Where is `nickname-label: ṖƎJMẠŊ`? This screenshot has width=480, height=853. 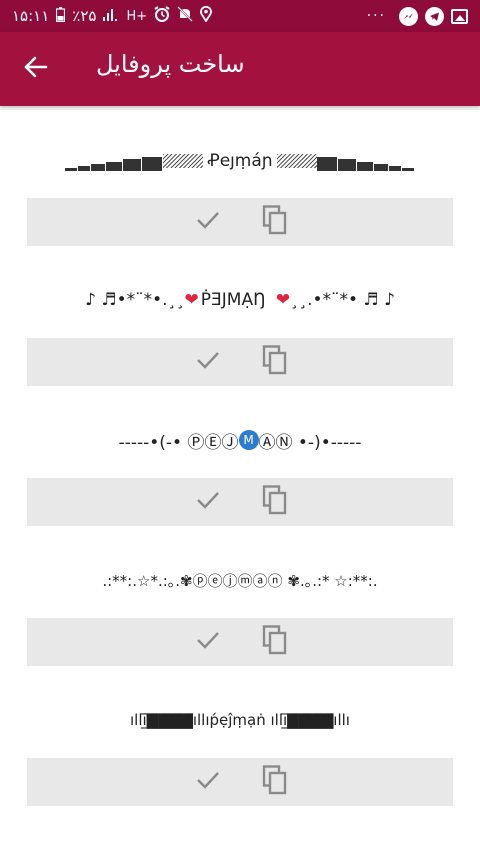
nickname-label: ṖƎJMẠŊ is located at coordinates (233, 300).